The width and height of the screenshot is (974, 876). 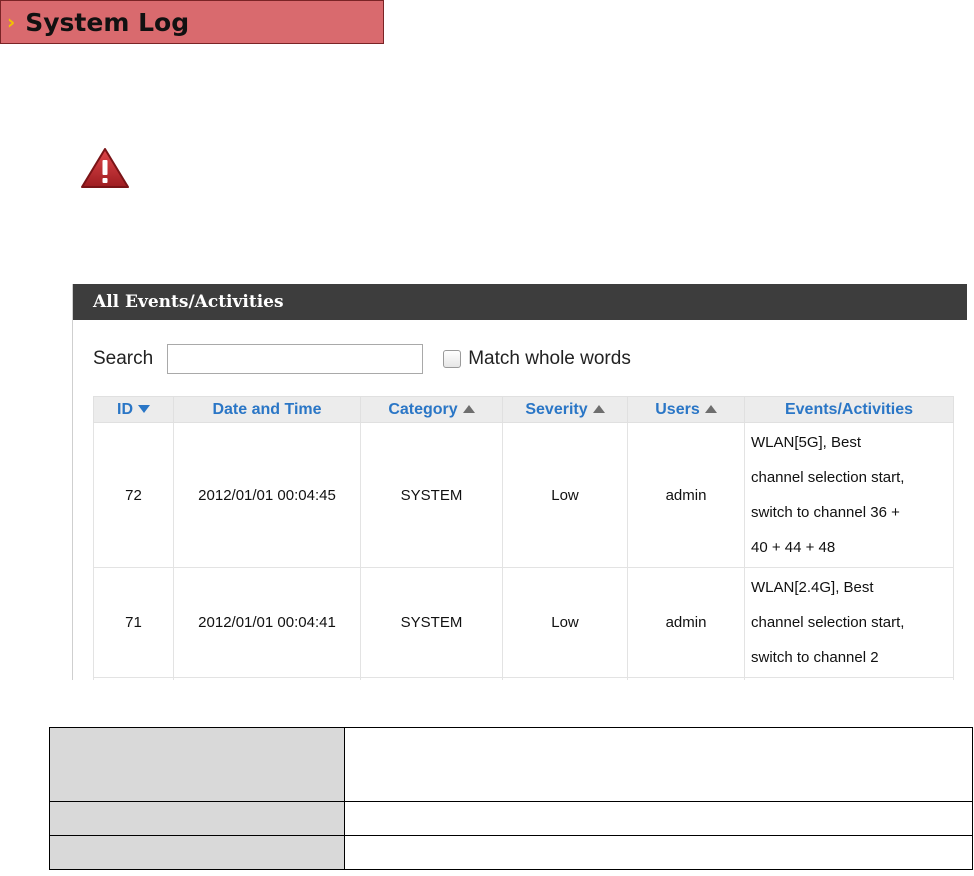 I want to click on column-header-users: Users, so click(x=686, y=409).